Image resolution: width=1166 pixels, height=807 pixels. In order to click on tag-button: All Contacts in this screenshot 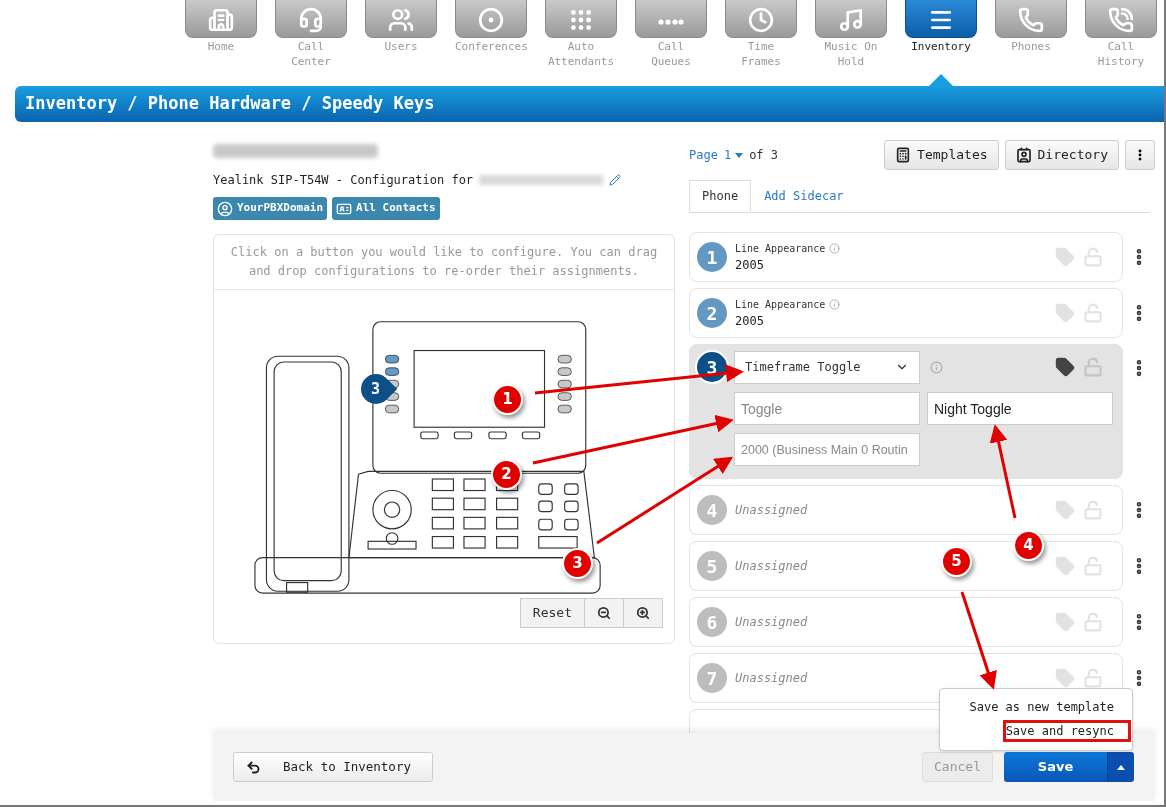, I will do `click(386, 208)`.